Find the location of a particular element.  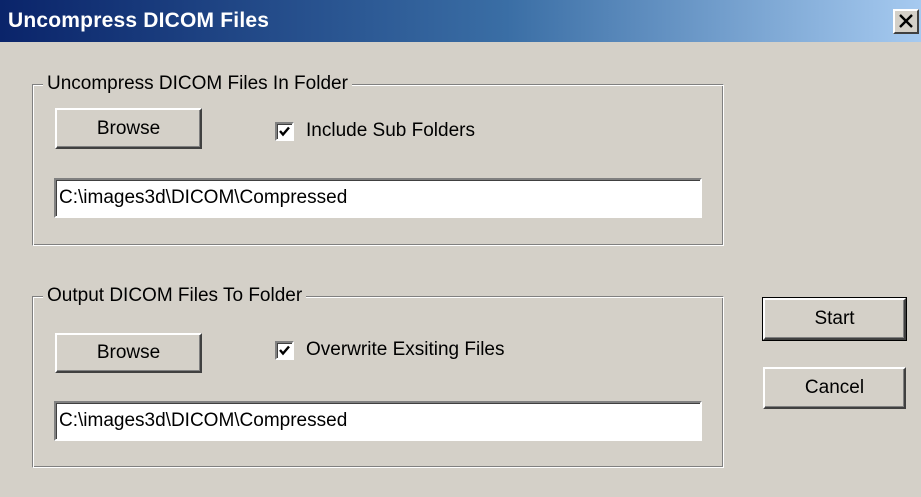

close-icon is located at coordinates (906, 21).